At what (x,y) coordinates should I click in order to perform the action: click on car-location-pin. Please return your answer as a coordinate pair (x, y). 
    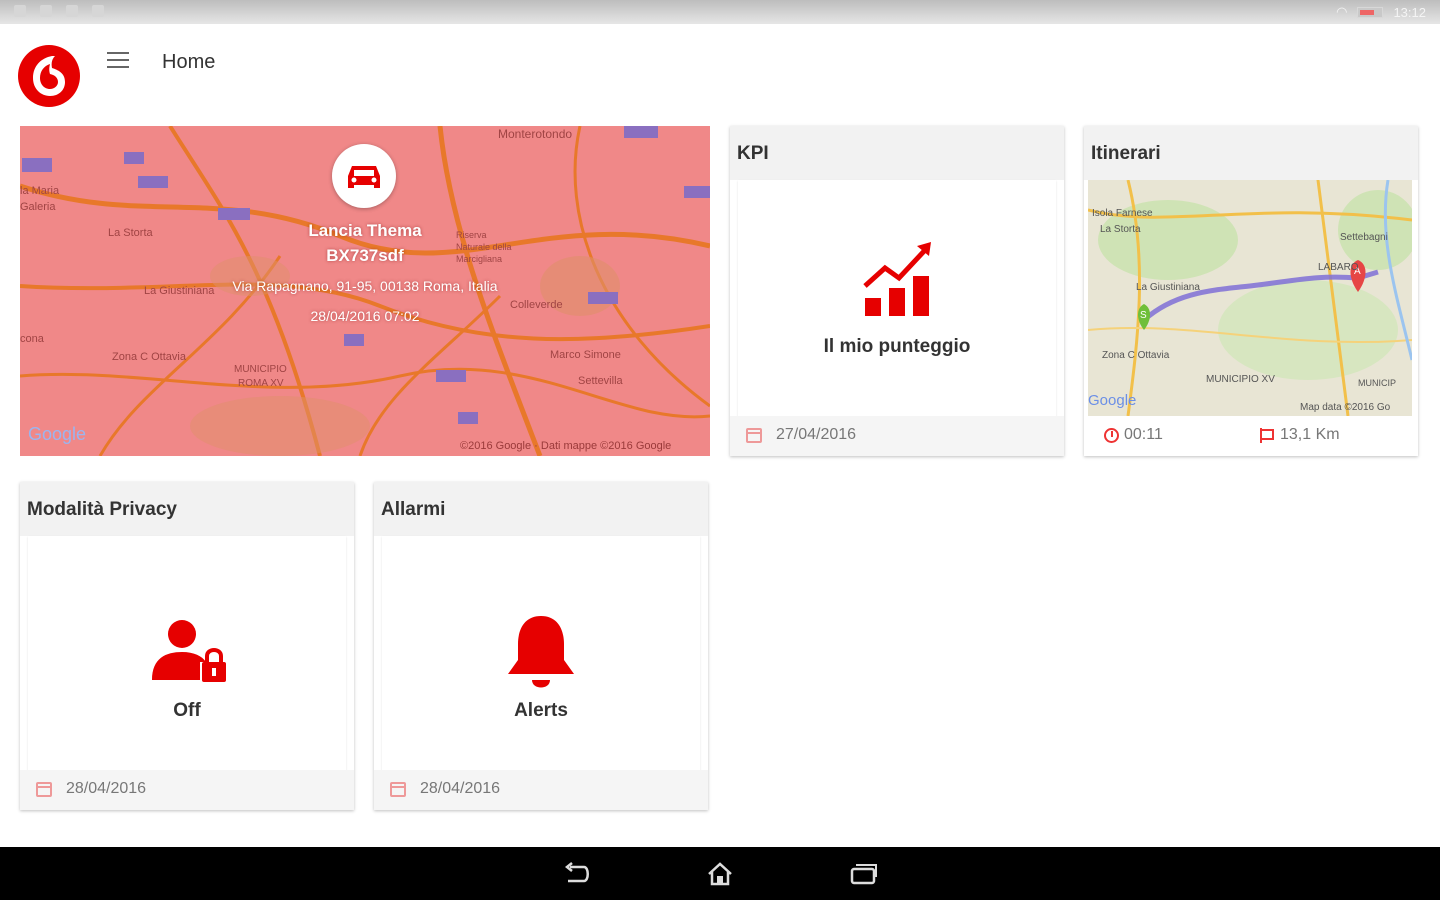
    Looking at the image, I should click on (364, 176).